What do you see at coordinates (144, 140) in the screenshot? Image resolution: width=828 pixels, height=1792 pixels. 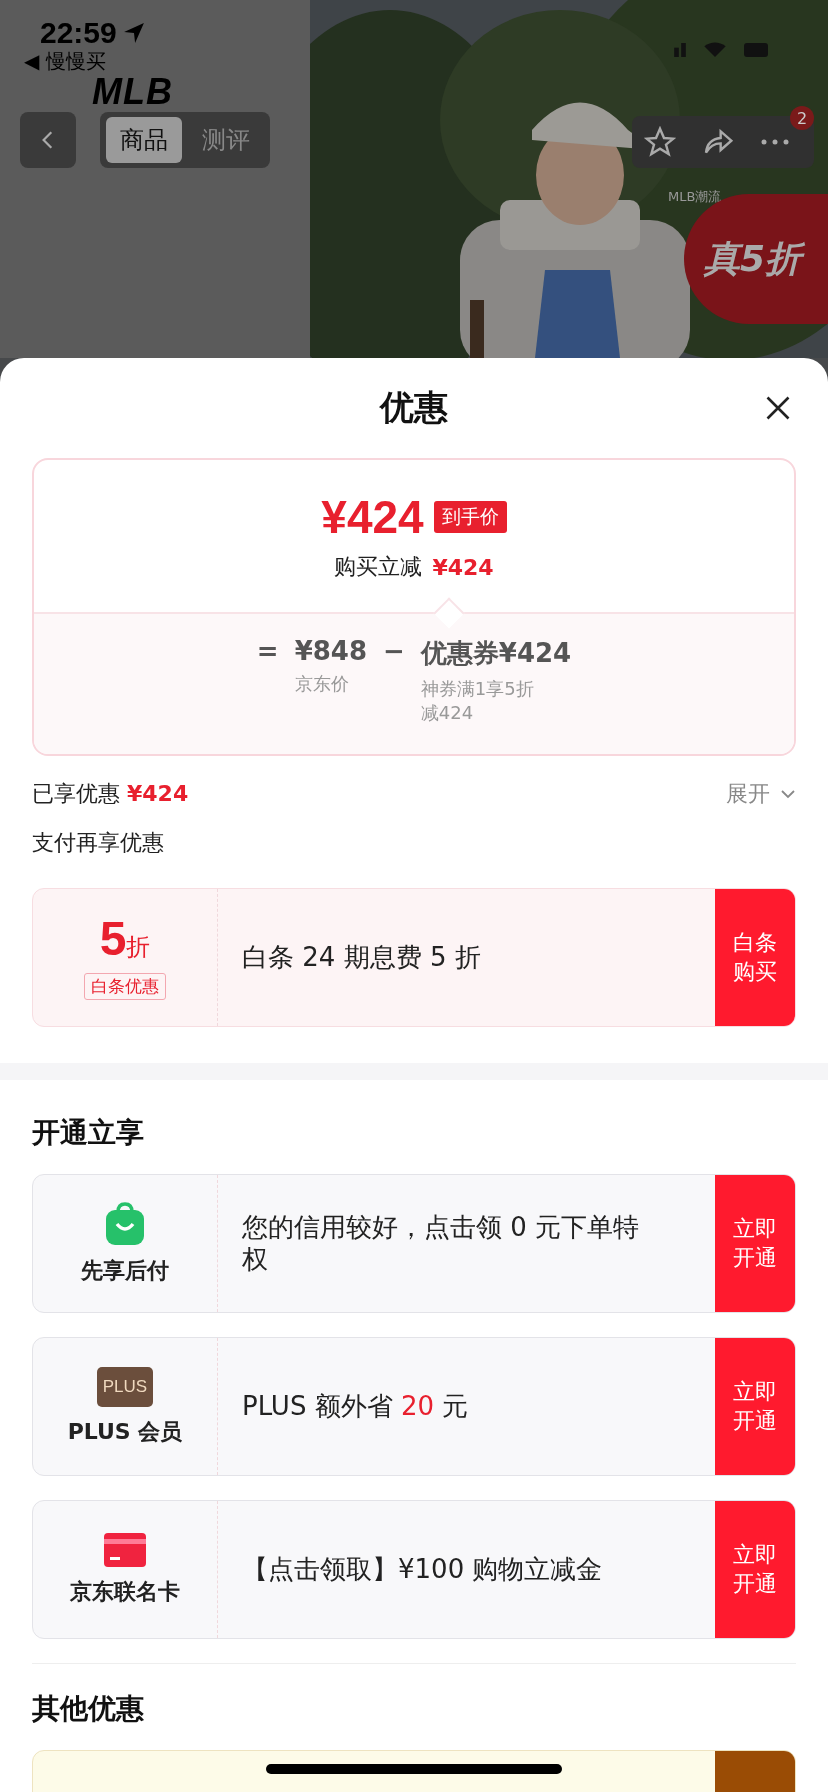 I see `tab: 商品` at bounding box center [144, 140].